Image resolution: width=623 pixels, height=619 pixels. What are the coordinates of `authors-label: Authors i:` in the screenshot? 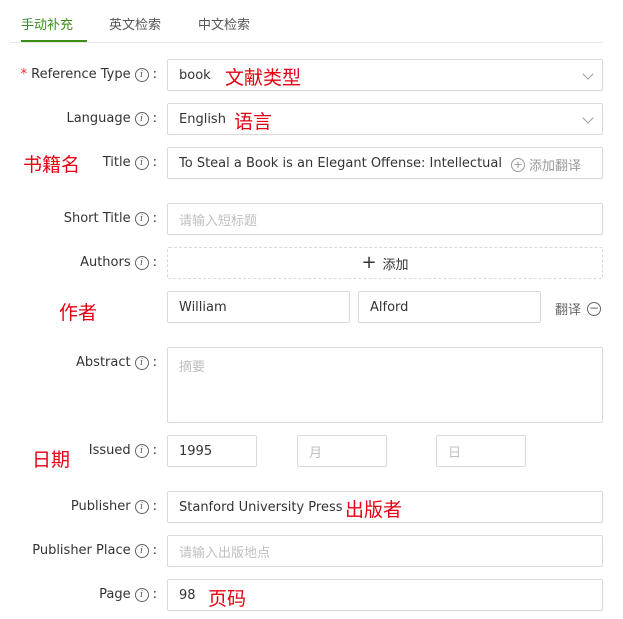 It's located at (118, 262).